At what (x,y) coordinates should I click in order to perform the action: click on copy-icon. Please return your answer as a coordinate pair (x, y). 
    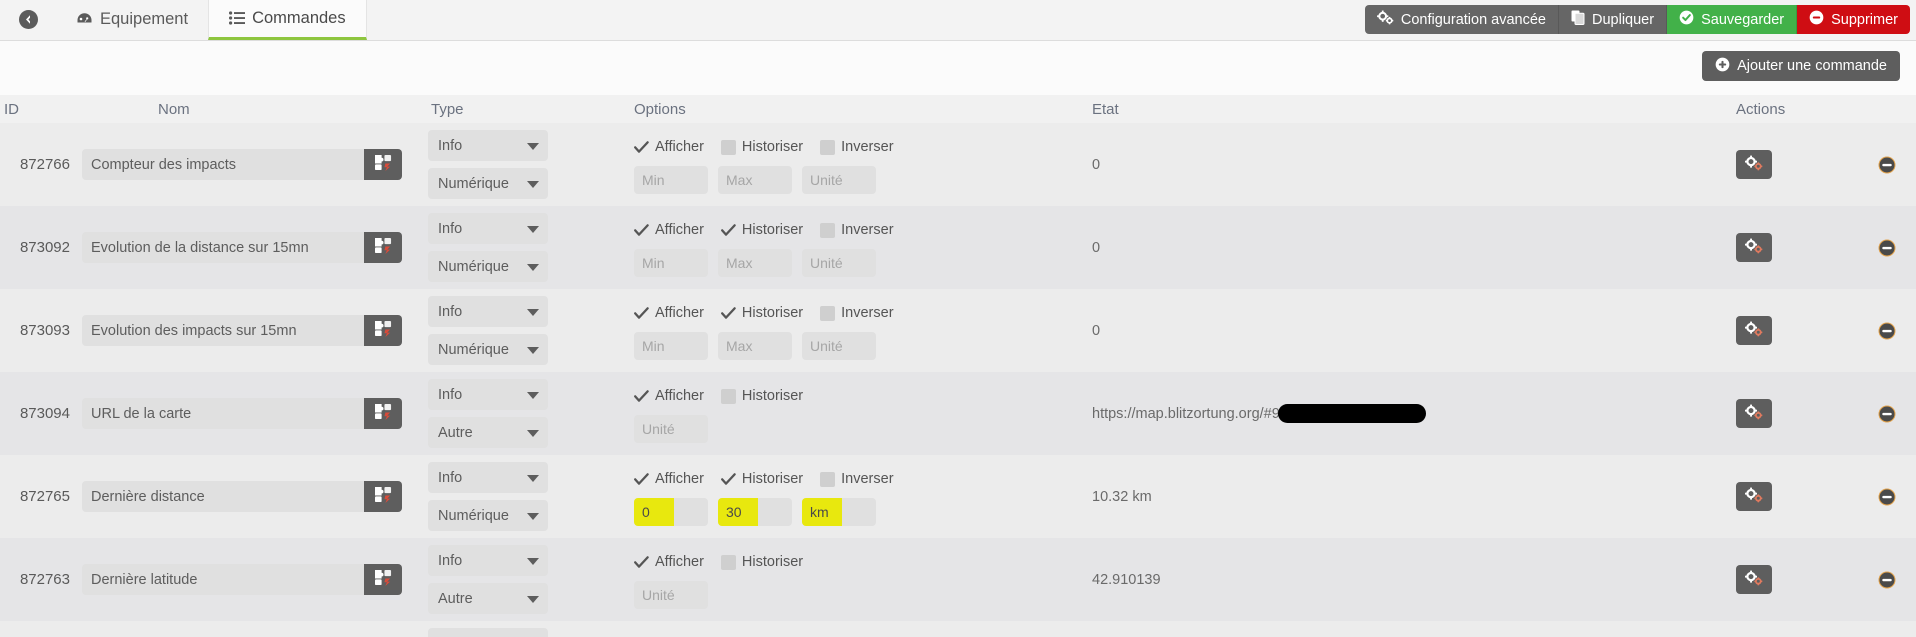
    Looking at the image, I should click on (1578, 19).